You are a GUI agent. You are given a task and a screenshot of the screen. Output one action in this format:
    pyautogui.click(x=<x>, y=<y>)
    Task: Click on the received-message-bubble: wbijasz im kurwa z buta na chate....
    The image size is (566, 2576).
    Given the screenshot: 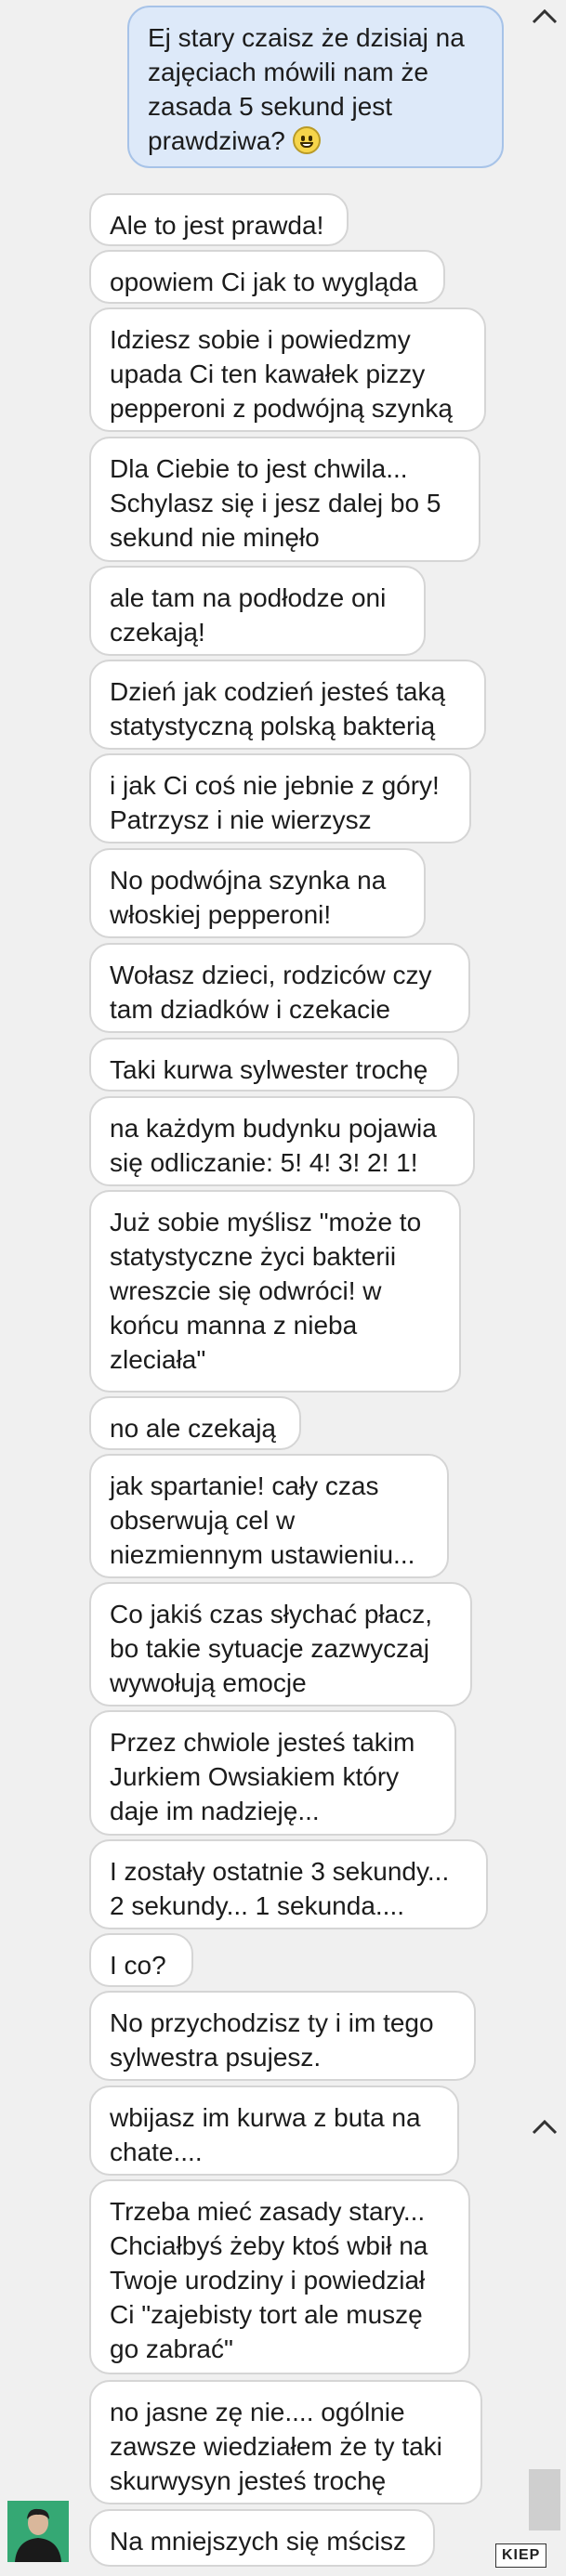 What is the action you would take?
    pyautogui.click(x=274, y=2131)
    